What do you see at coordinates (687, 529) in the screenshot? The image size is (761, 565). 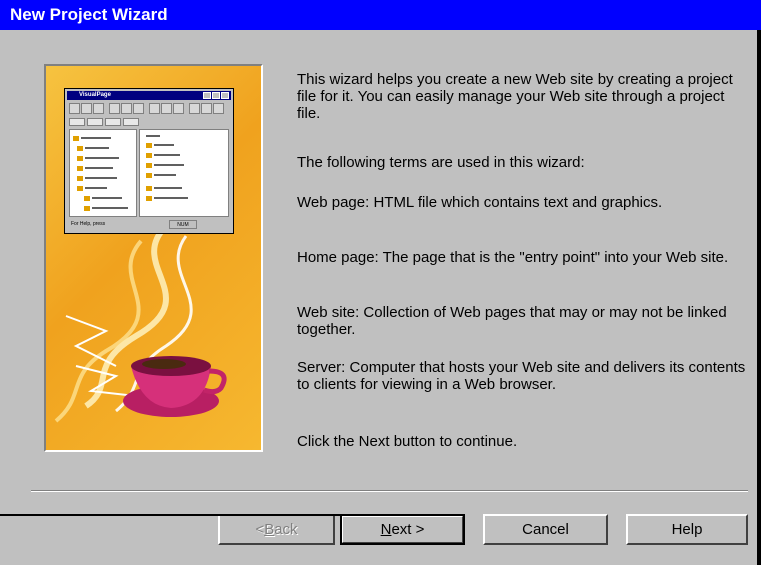 I see `help-button: Help` at bounding box center [687, 529].